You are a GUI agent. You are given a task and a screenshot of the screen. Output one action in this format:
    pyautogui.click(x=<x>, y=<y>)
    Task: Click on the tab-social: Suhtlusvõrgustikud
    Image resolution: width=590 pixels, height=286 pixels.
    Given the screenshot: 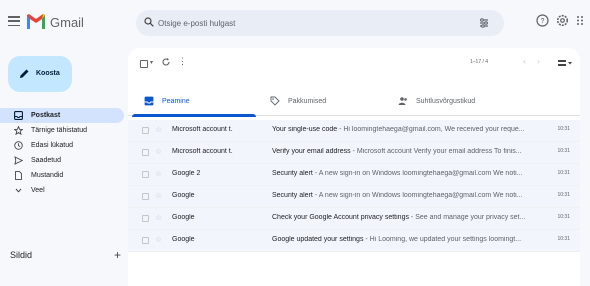 What is the action you would take?
    pyautogui.click(x=436, y=101)
    